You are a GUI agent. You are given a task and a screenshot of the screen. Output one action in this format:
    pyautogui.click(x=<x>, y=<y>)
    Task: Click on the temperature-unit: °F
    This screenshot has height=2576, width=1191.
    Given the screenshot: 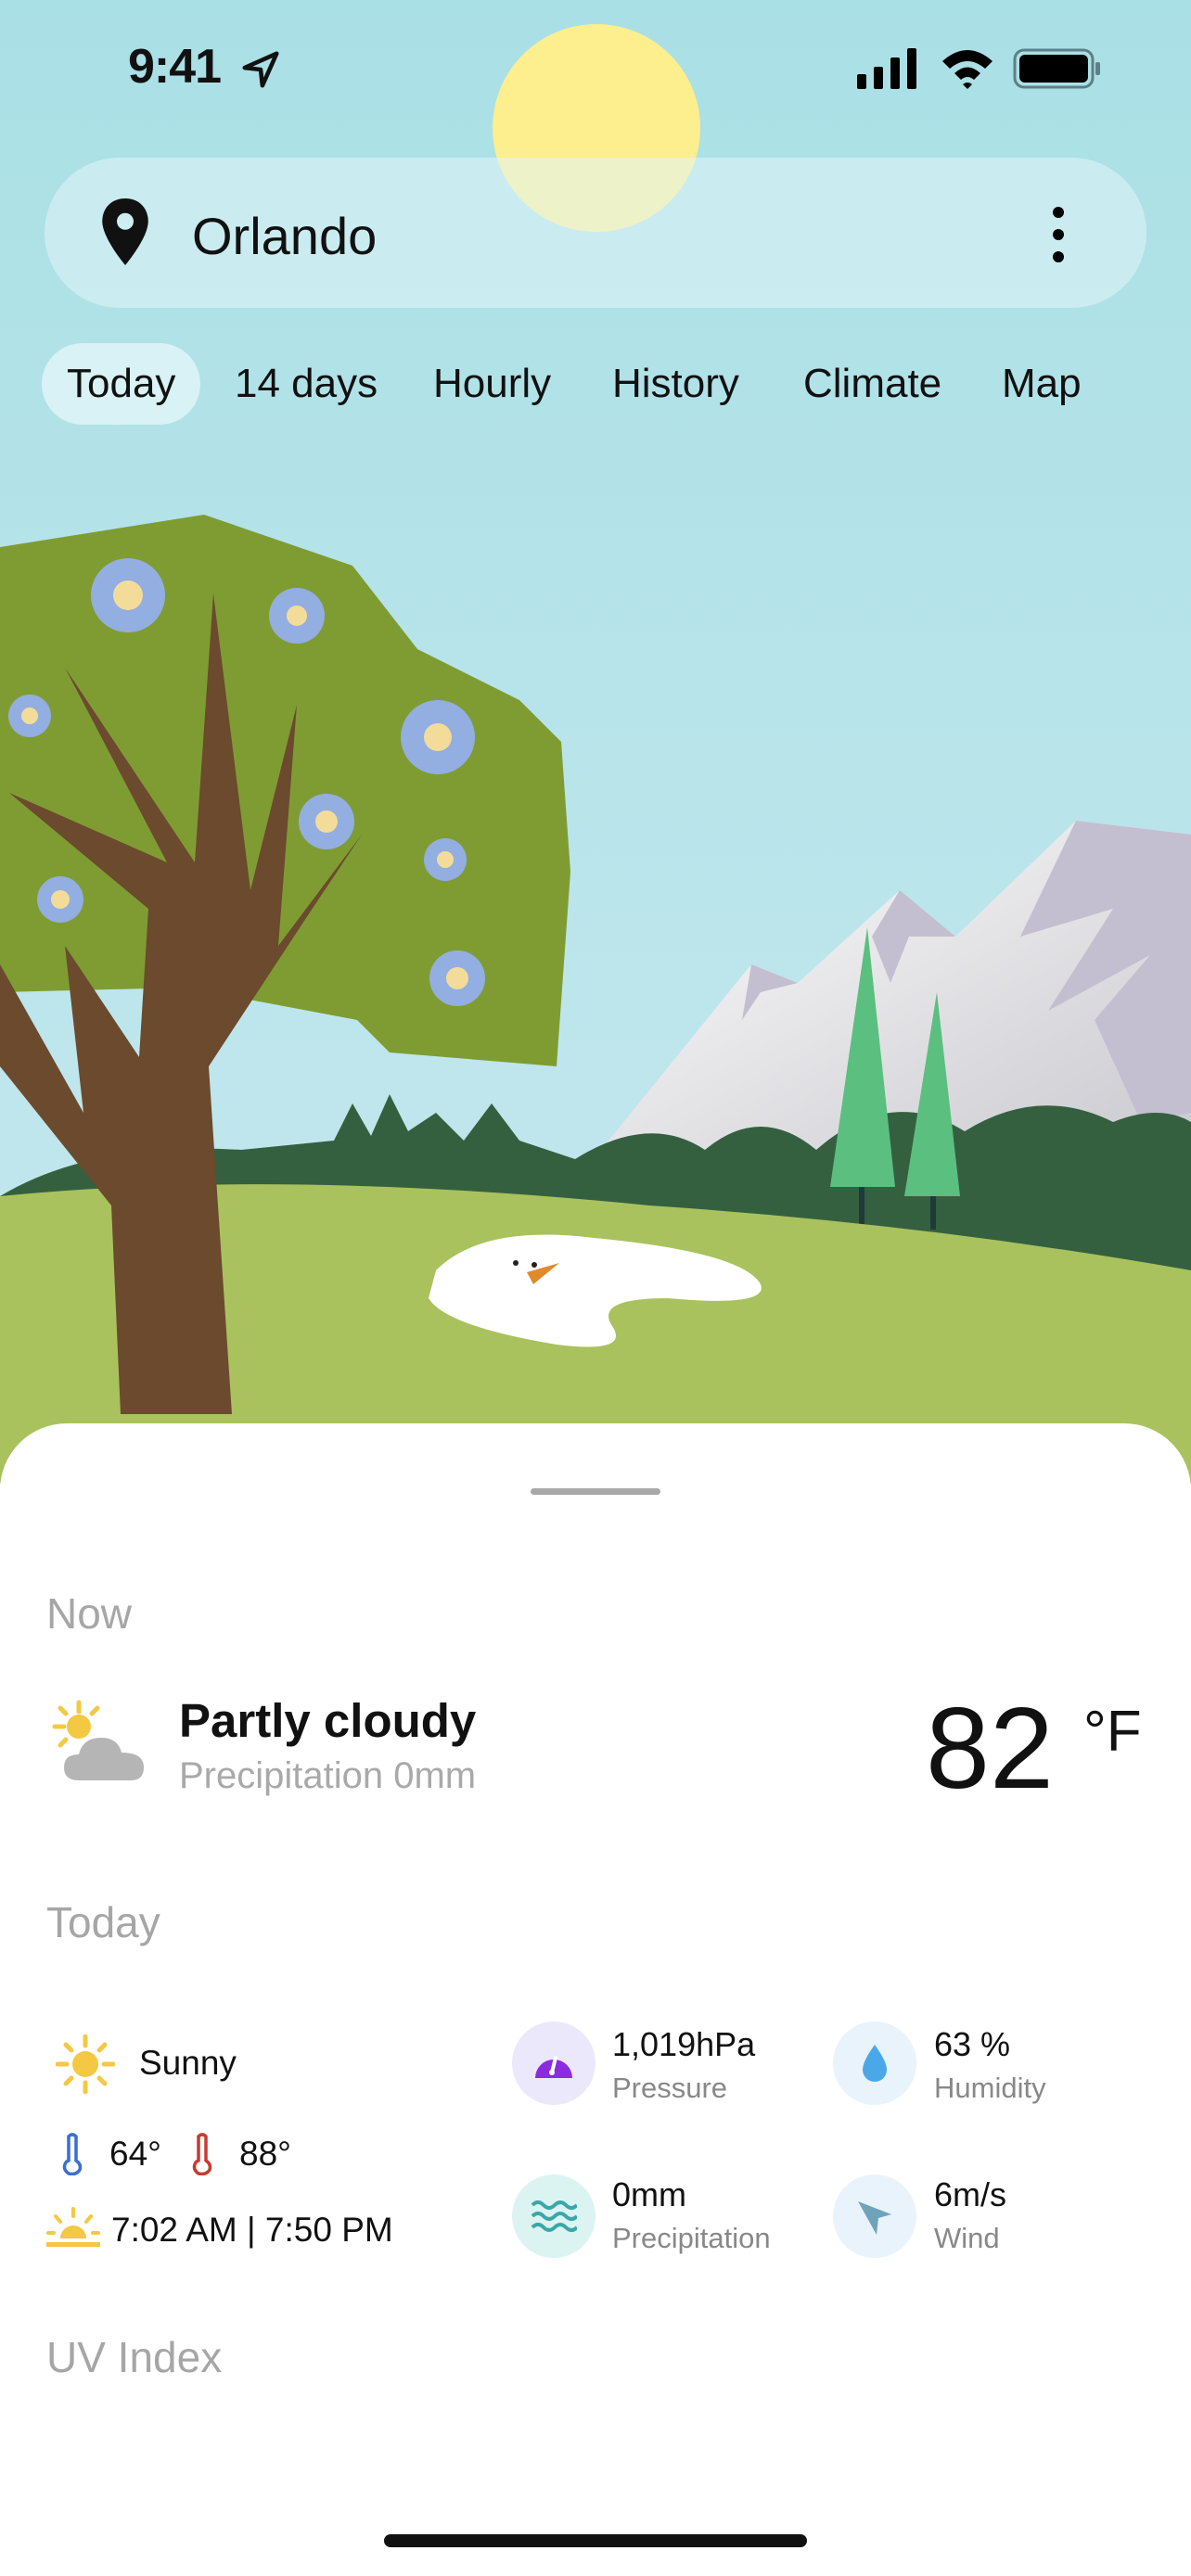 What is the action you would take?
    pyautogui.click(x=1112, y=1732)
    